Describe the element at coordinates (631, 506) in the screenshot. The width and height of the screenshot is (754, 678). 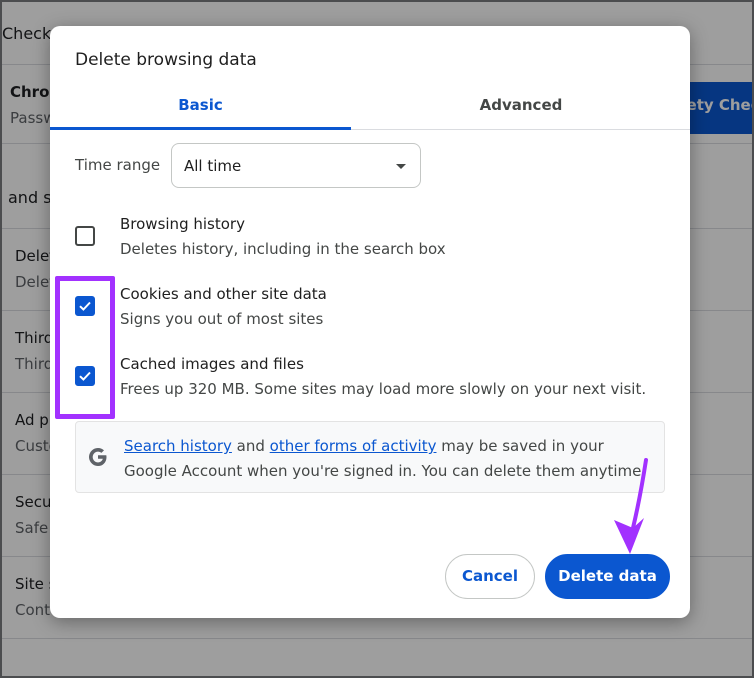
I see `annotation-arrow-icon` at that location.